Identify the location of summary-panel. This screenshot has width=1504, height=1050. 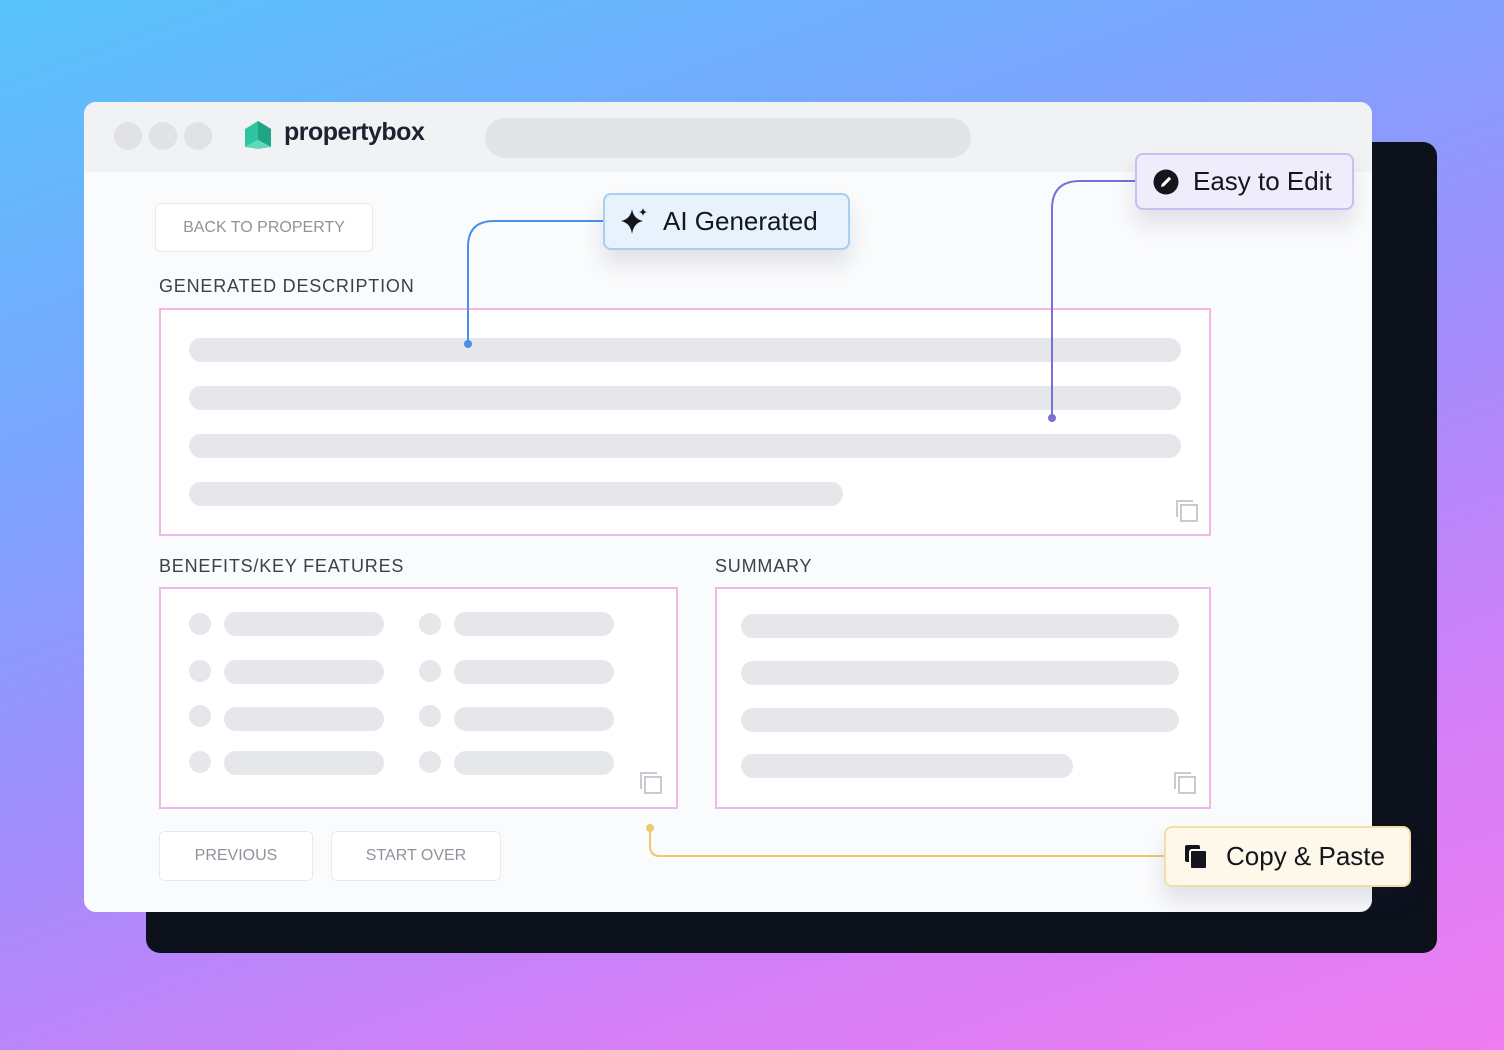
(963, 698).